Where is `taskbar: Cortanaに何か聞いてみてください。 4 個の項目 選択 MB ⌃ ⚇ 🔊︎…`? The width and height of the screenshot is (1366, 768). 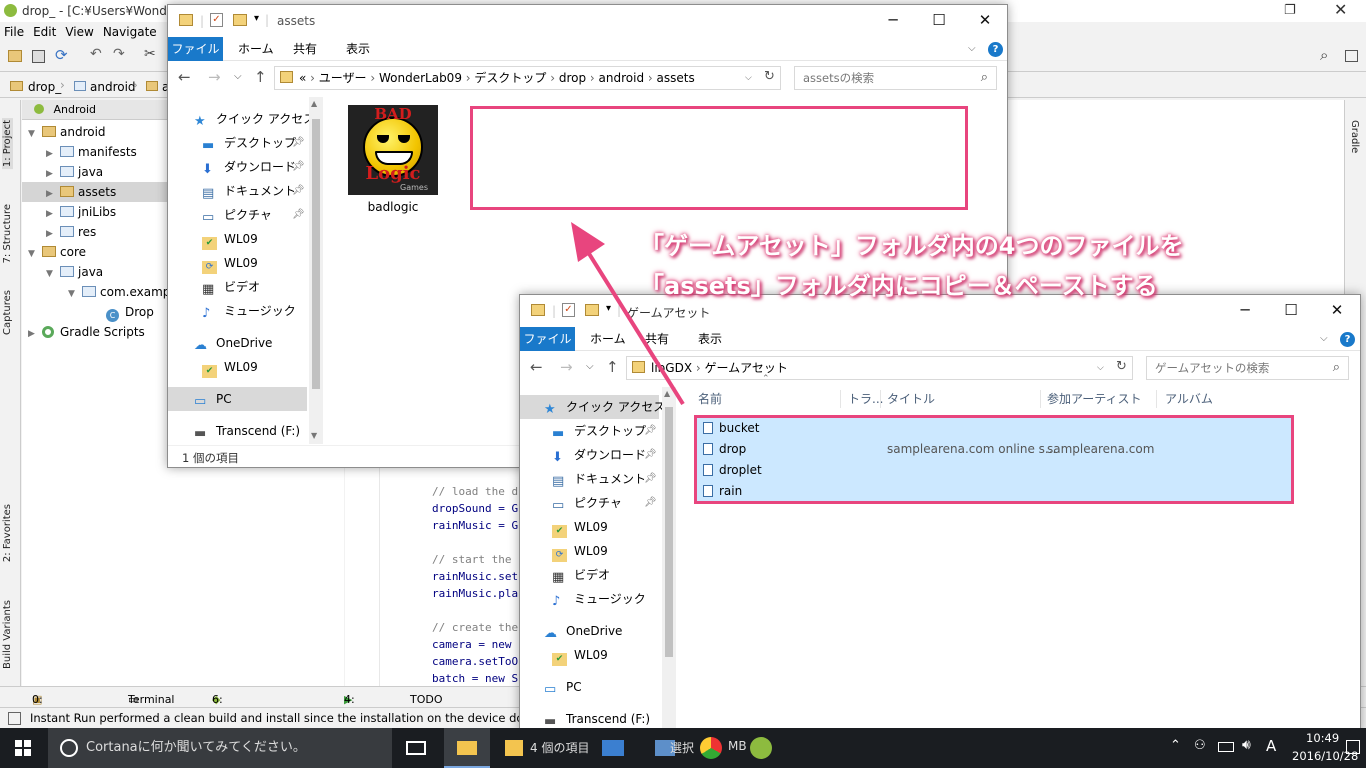
taskbar: Cortanaに何か聞いてみてください。 4 個の項目 選択 MB ⌃ ⚇ 🔊︎… is located at coordinates (683, 748).